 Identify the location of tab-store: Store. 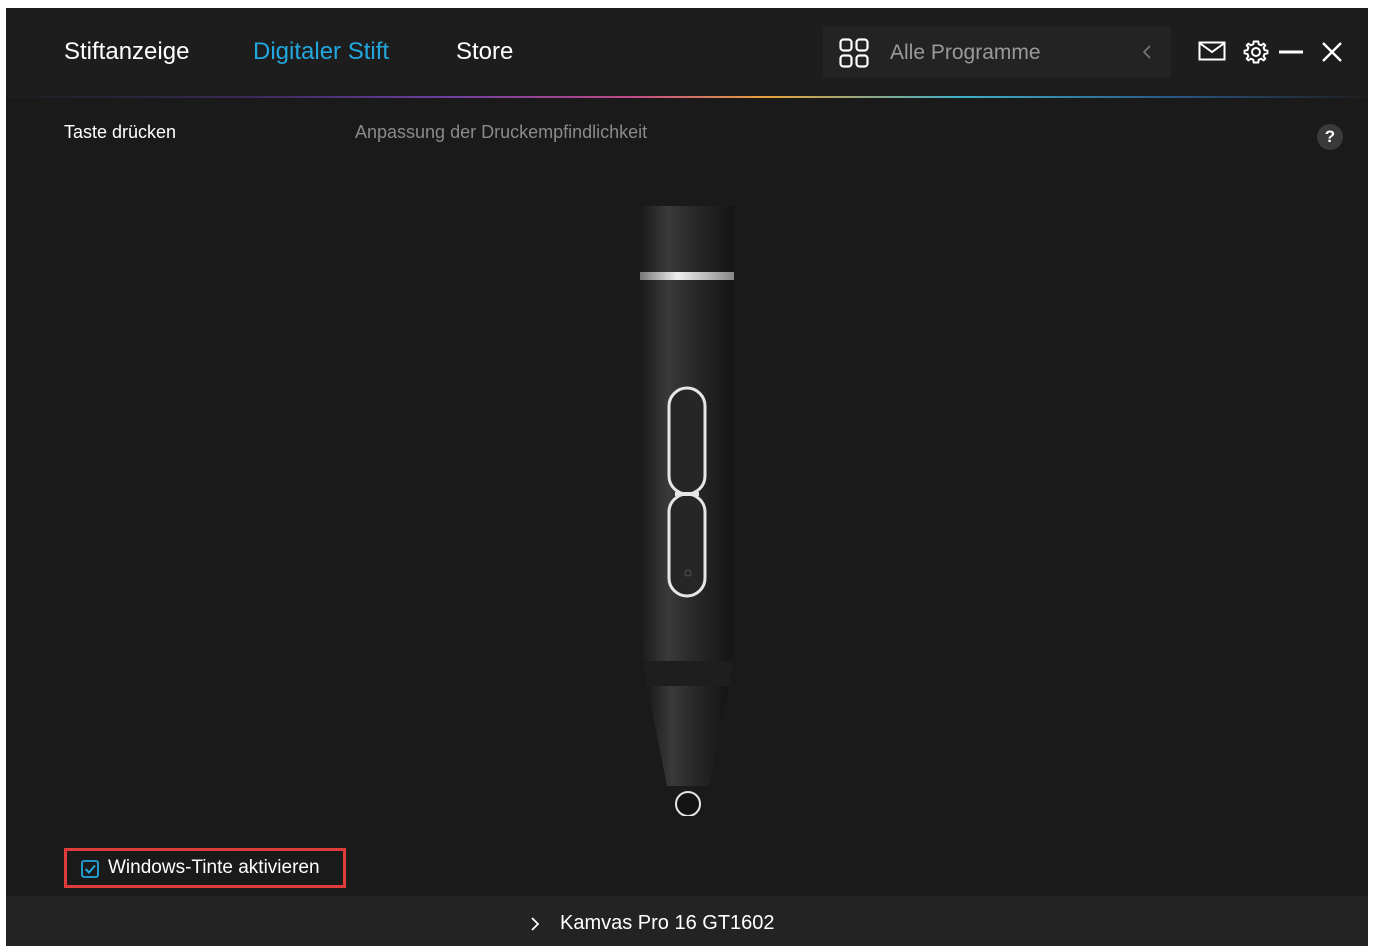
(484, 52).